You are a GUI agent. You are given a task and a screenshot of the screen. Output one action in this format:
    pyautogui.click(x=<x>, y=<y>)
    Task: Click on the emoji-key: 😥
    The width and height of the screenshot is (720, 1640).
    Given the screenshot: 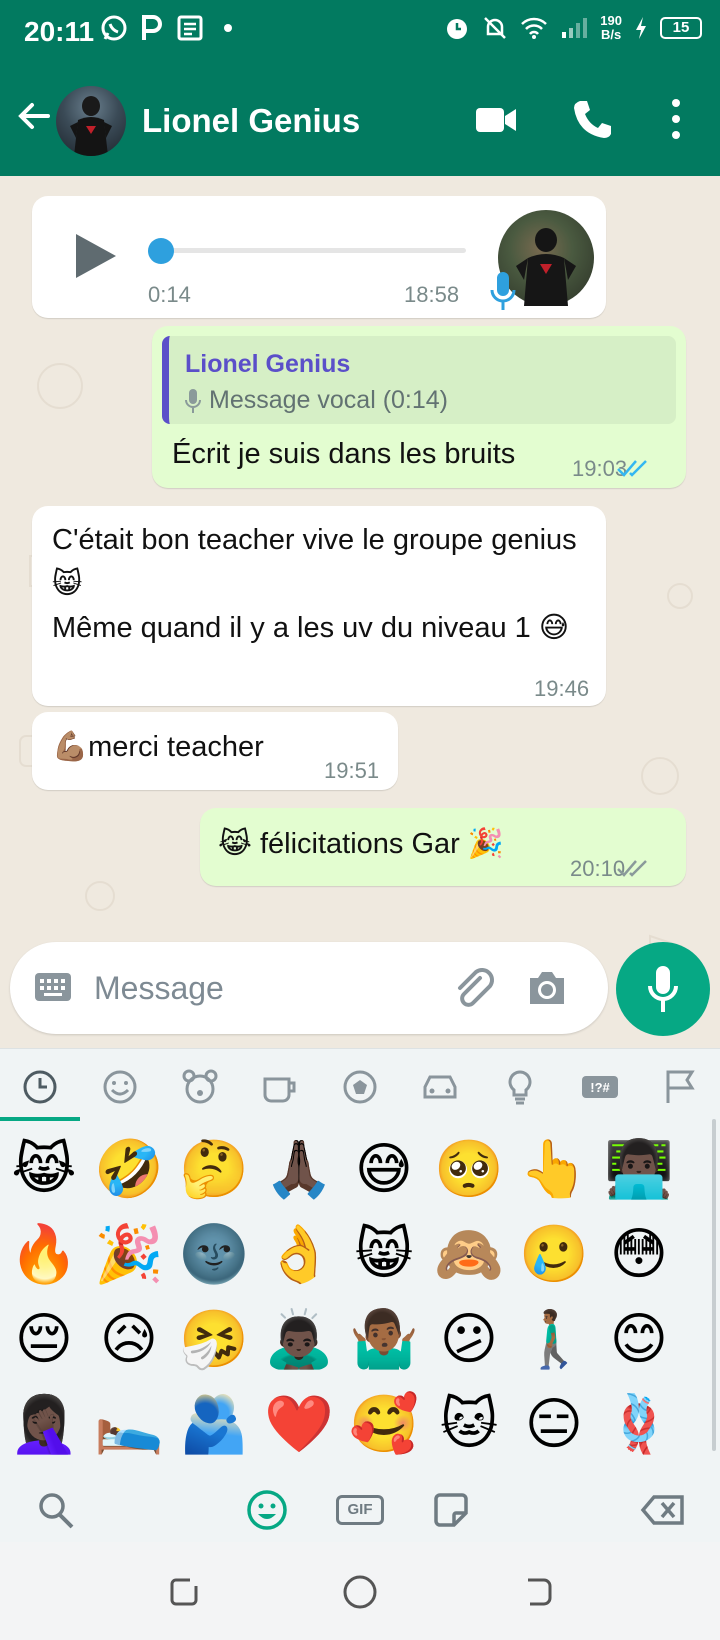 What is the action you would take?
    pyautogui.click(x=129, y=1339)
    